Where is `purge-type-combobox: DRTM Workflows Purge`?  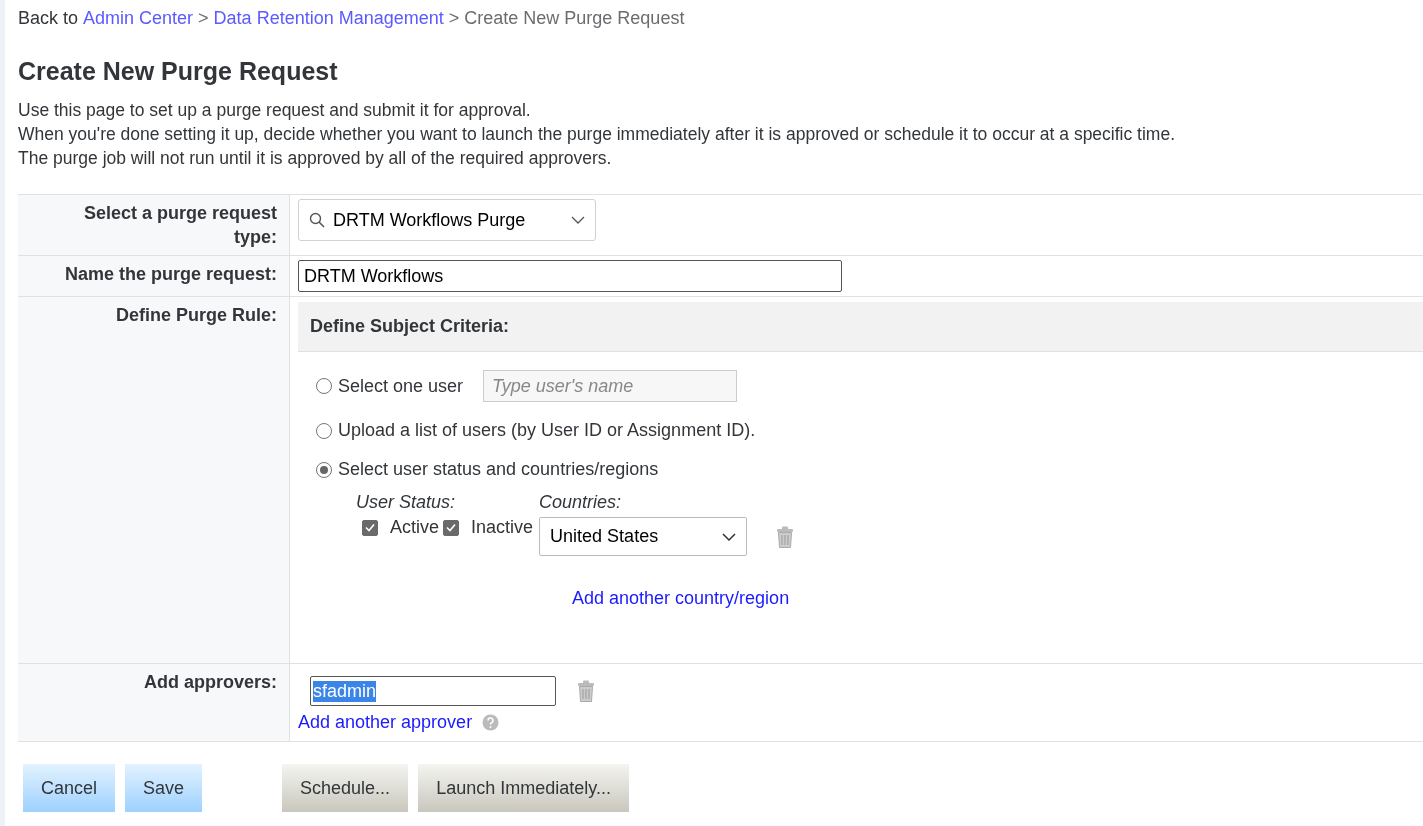
purge-type-combobox: DRTM Workflows Purge is located at coordinates (447, 220).